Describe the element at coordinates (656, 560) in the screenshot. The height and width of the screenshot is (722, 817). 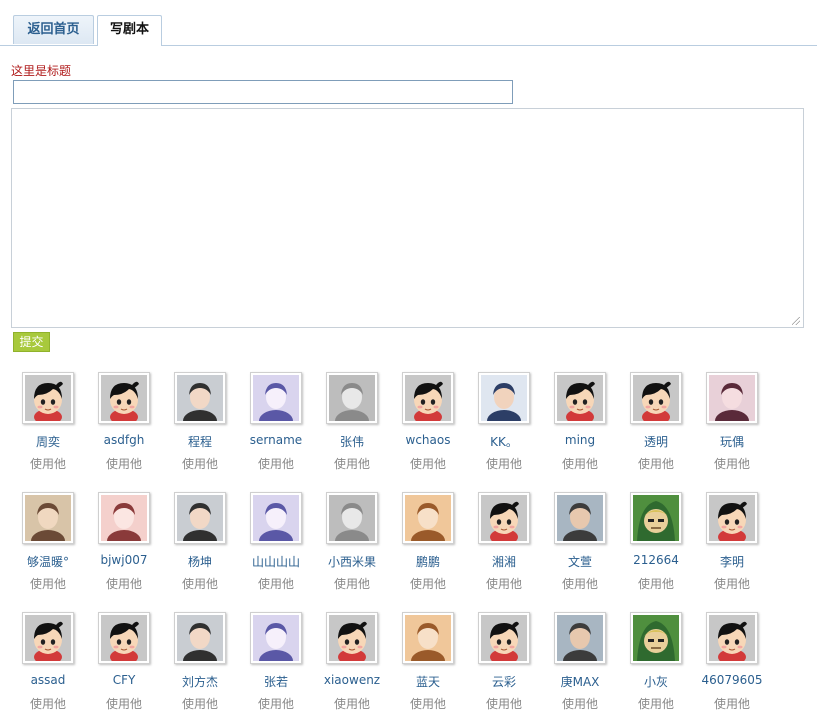
I see `user-name: 212664` at that location.